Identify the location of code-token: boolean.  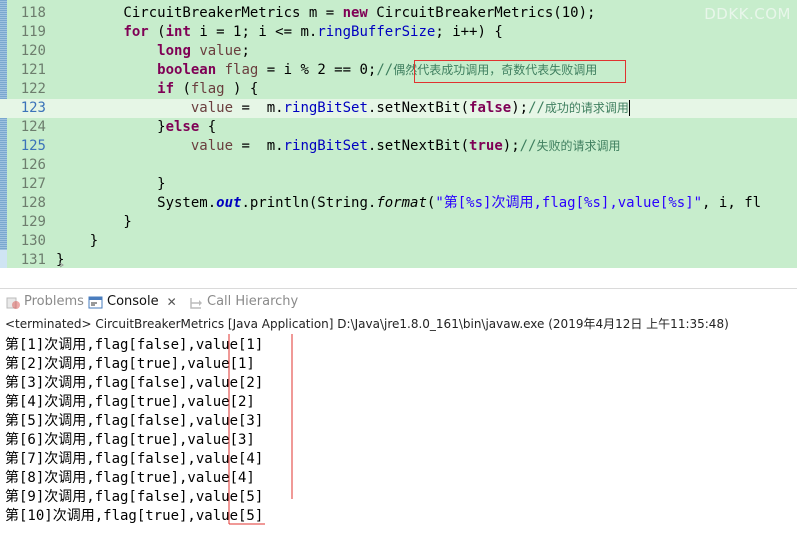
(187, 70).